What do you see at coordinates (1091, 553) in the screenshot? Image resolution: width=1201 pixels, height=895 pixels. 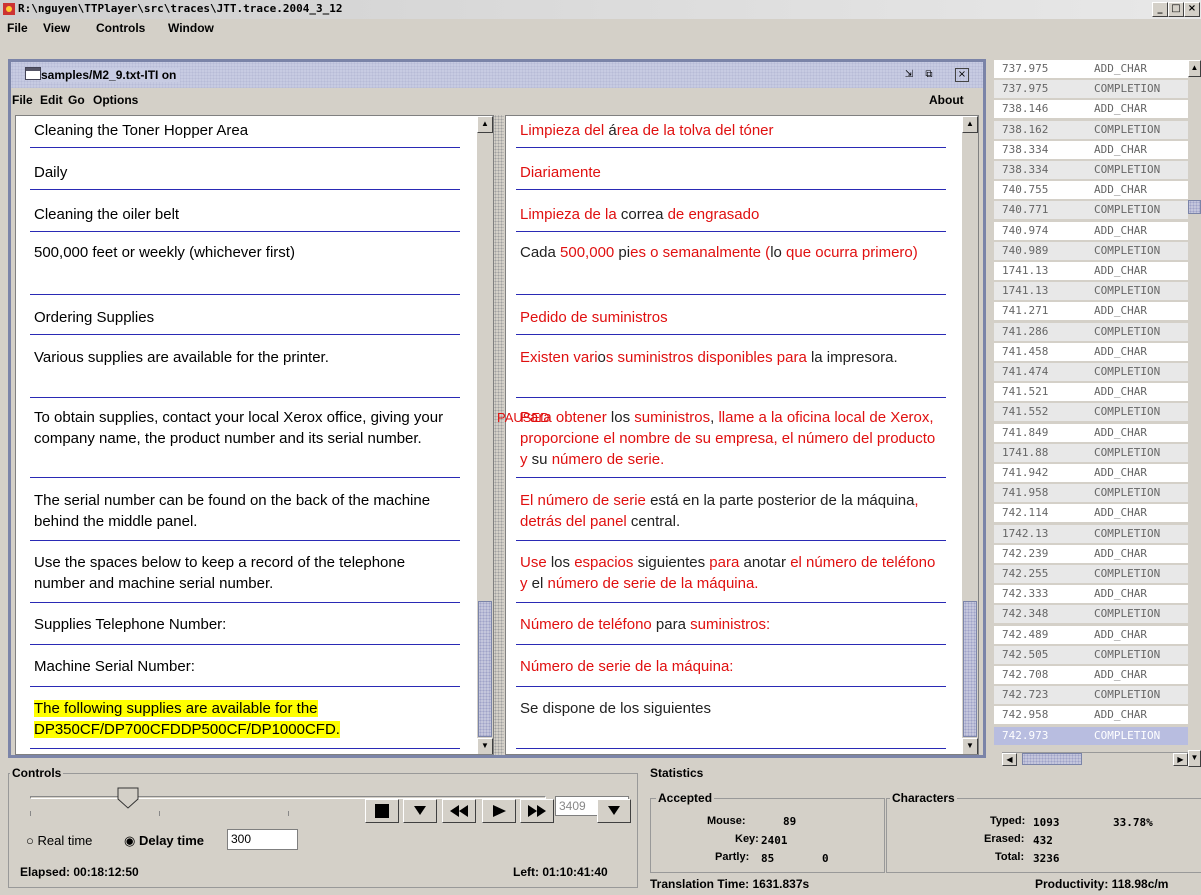 I see `log-row: 742.239 ADD_CHAR` at bounding box center [1091, 553].